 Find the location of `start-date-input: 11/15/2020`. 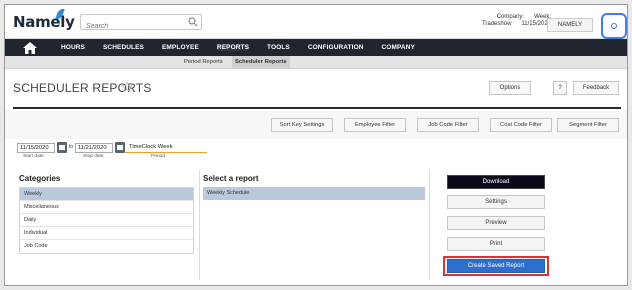

start-date-input: 11/15/2020 is located at coordinates (36, 148).